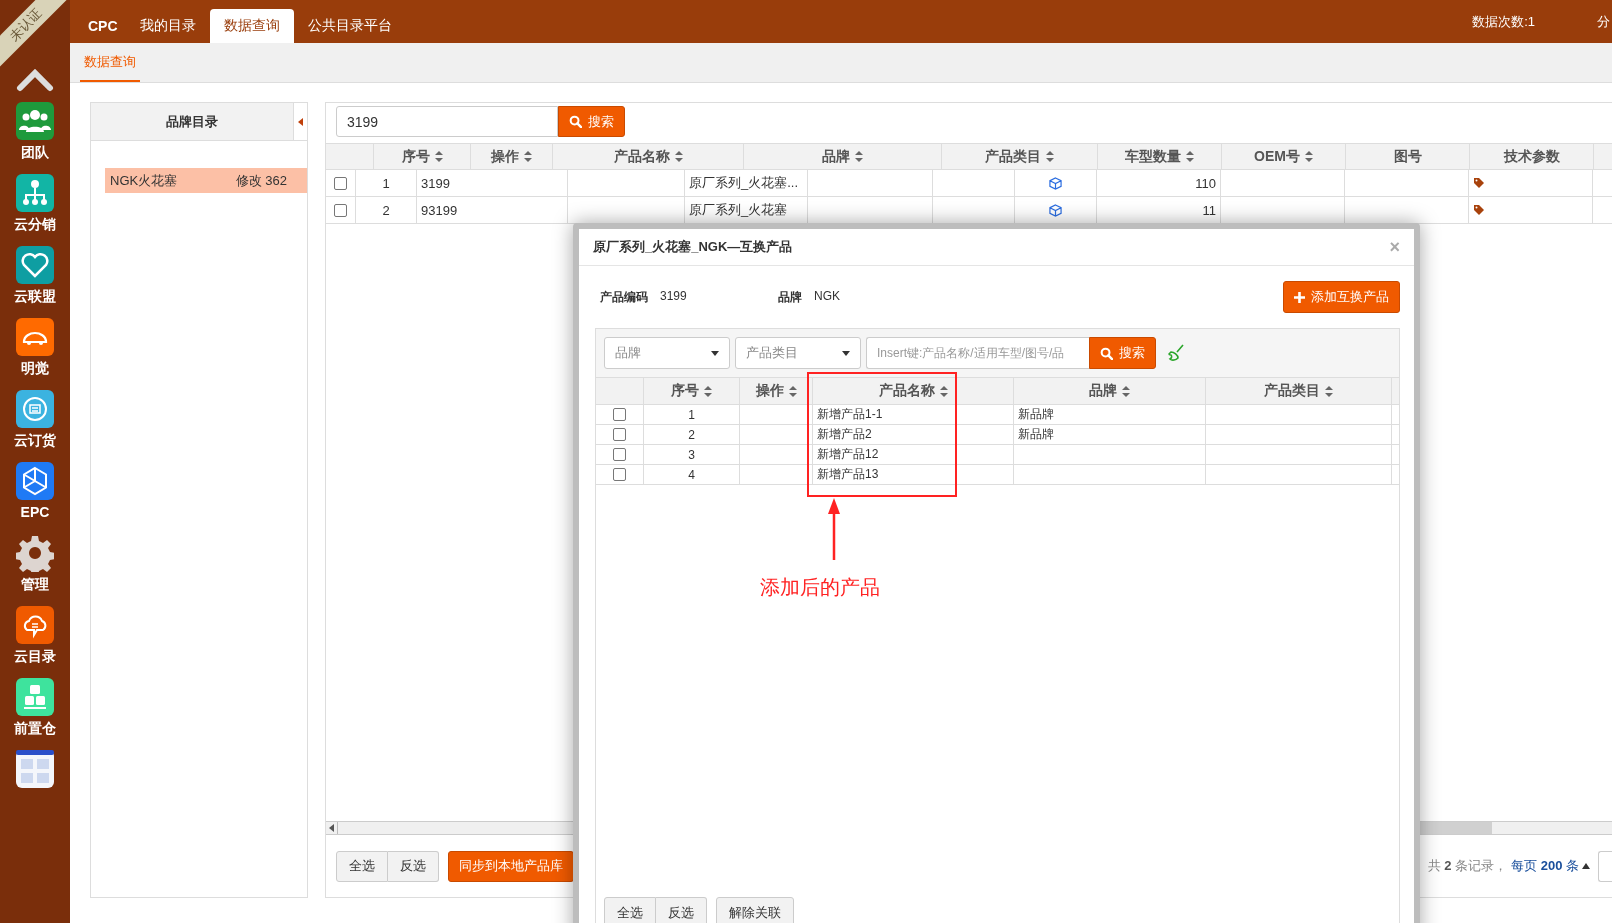  Describe the element at coordinates (834, 530) in the screenshot. I see `arrow-icon` at that location.